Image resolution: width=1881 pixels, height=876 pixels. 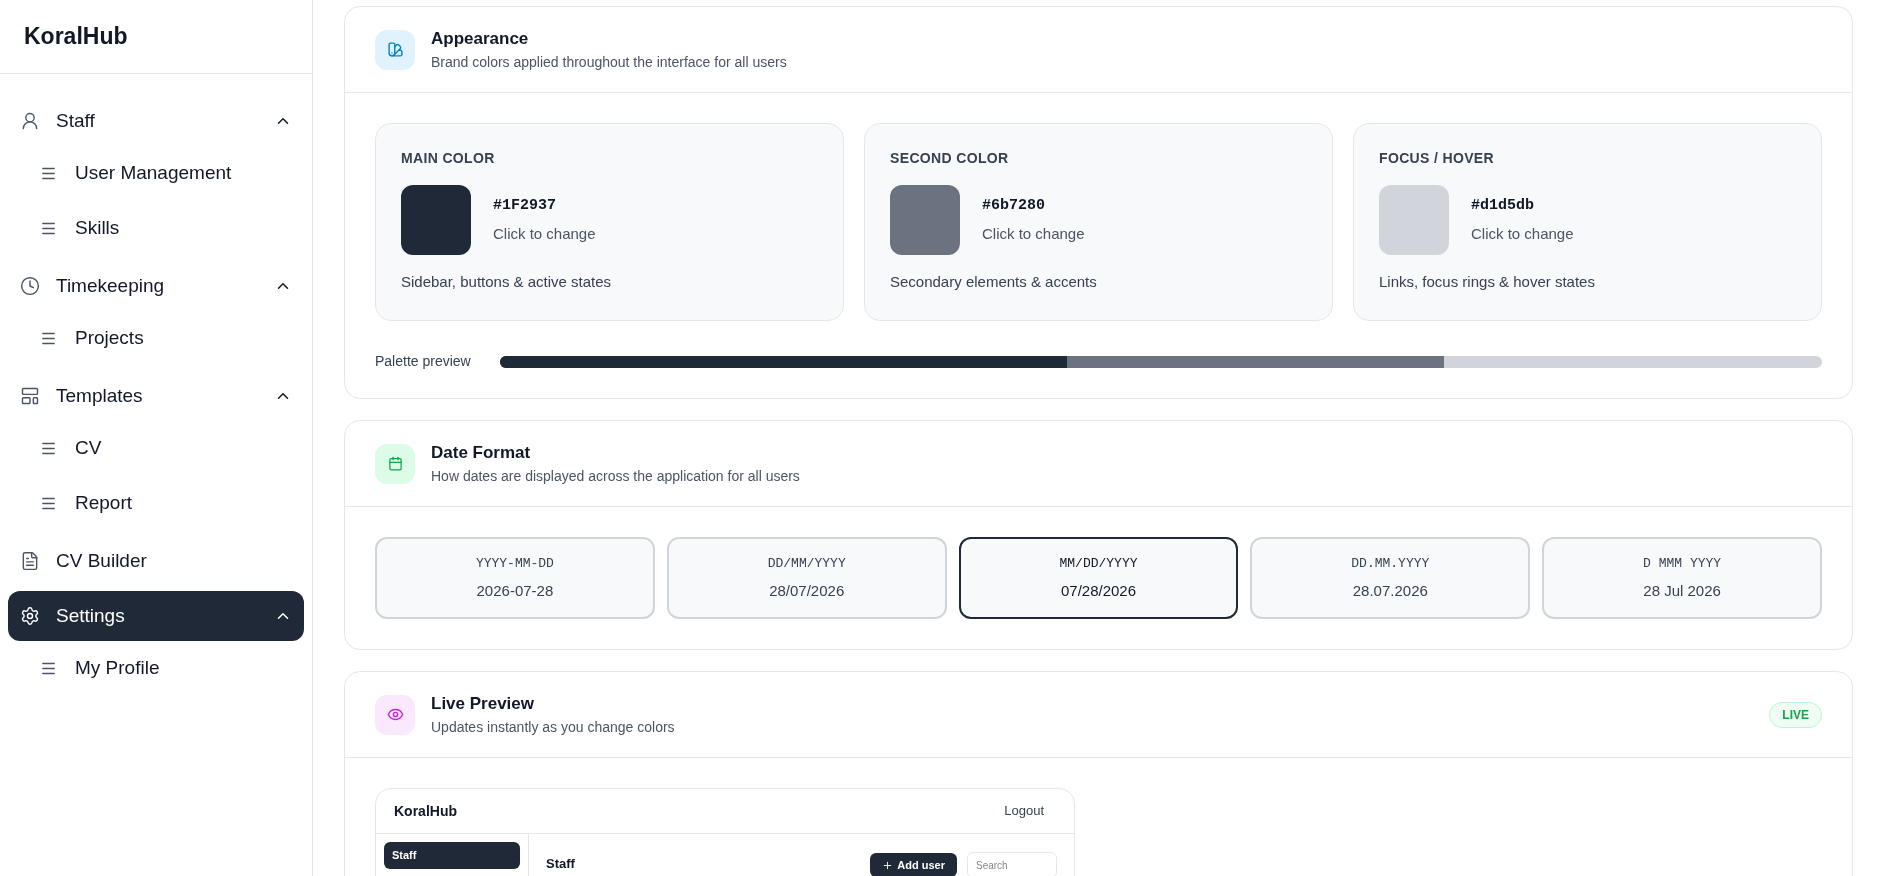 I want to click on settings-icon, so click(x=30, y=616).